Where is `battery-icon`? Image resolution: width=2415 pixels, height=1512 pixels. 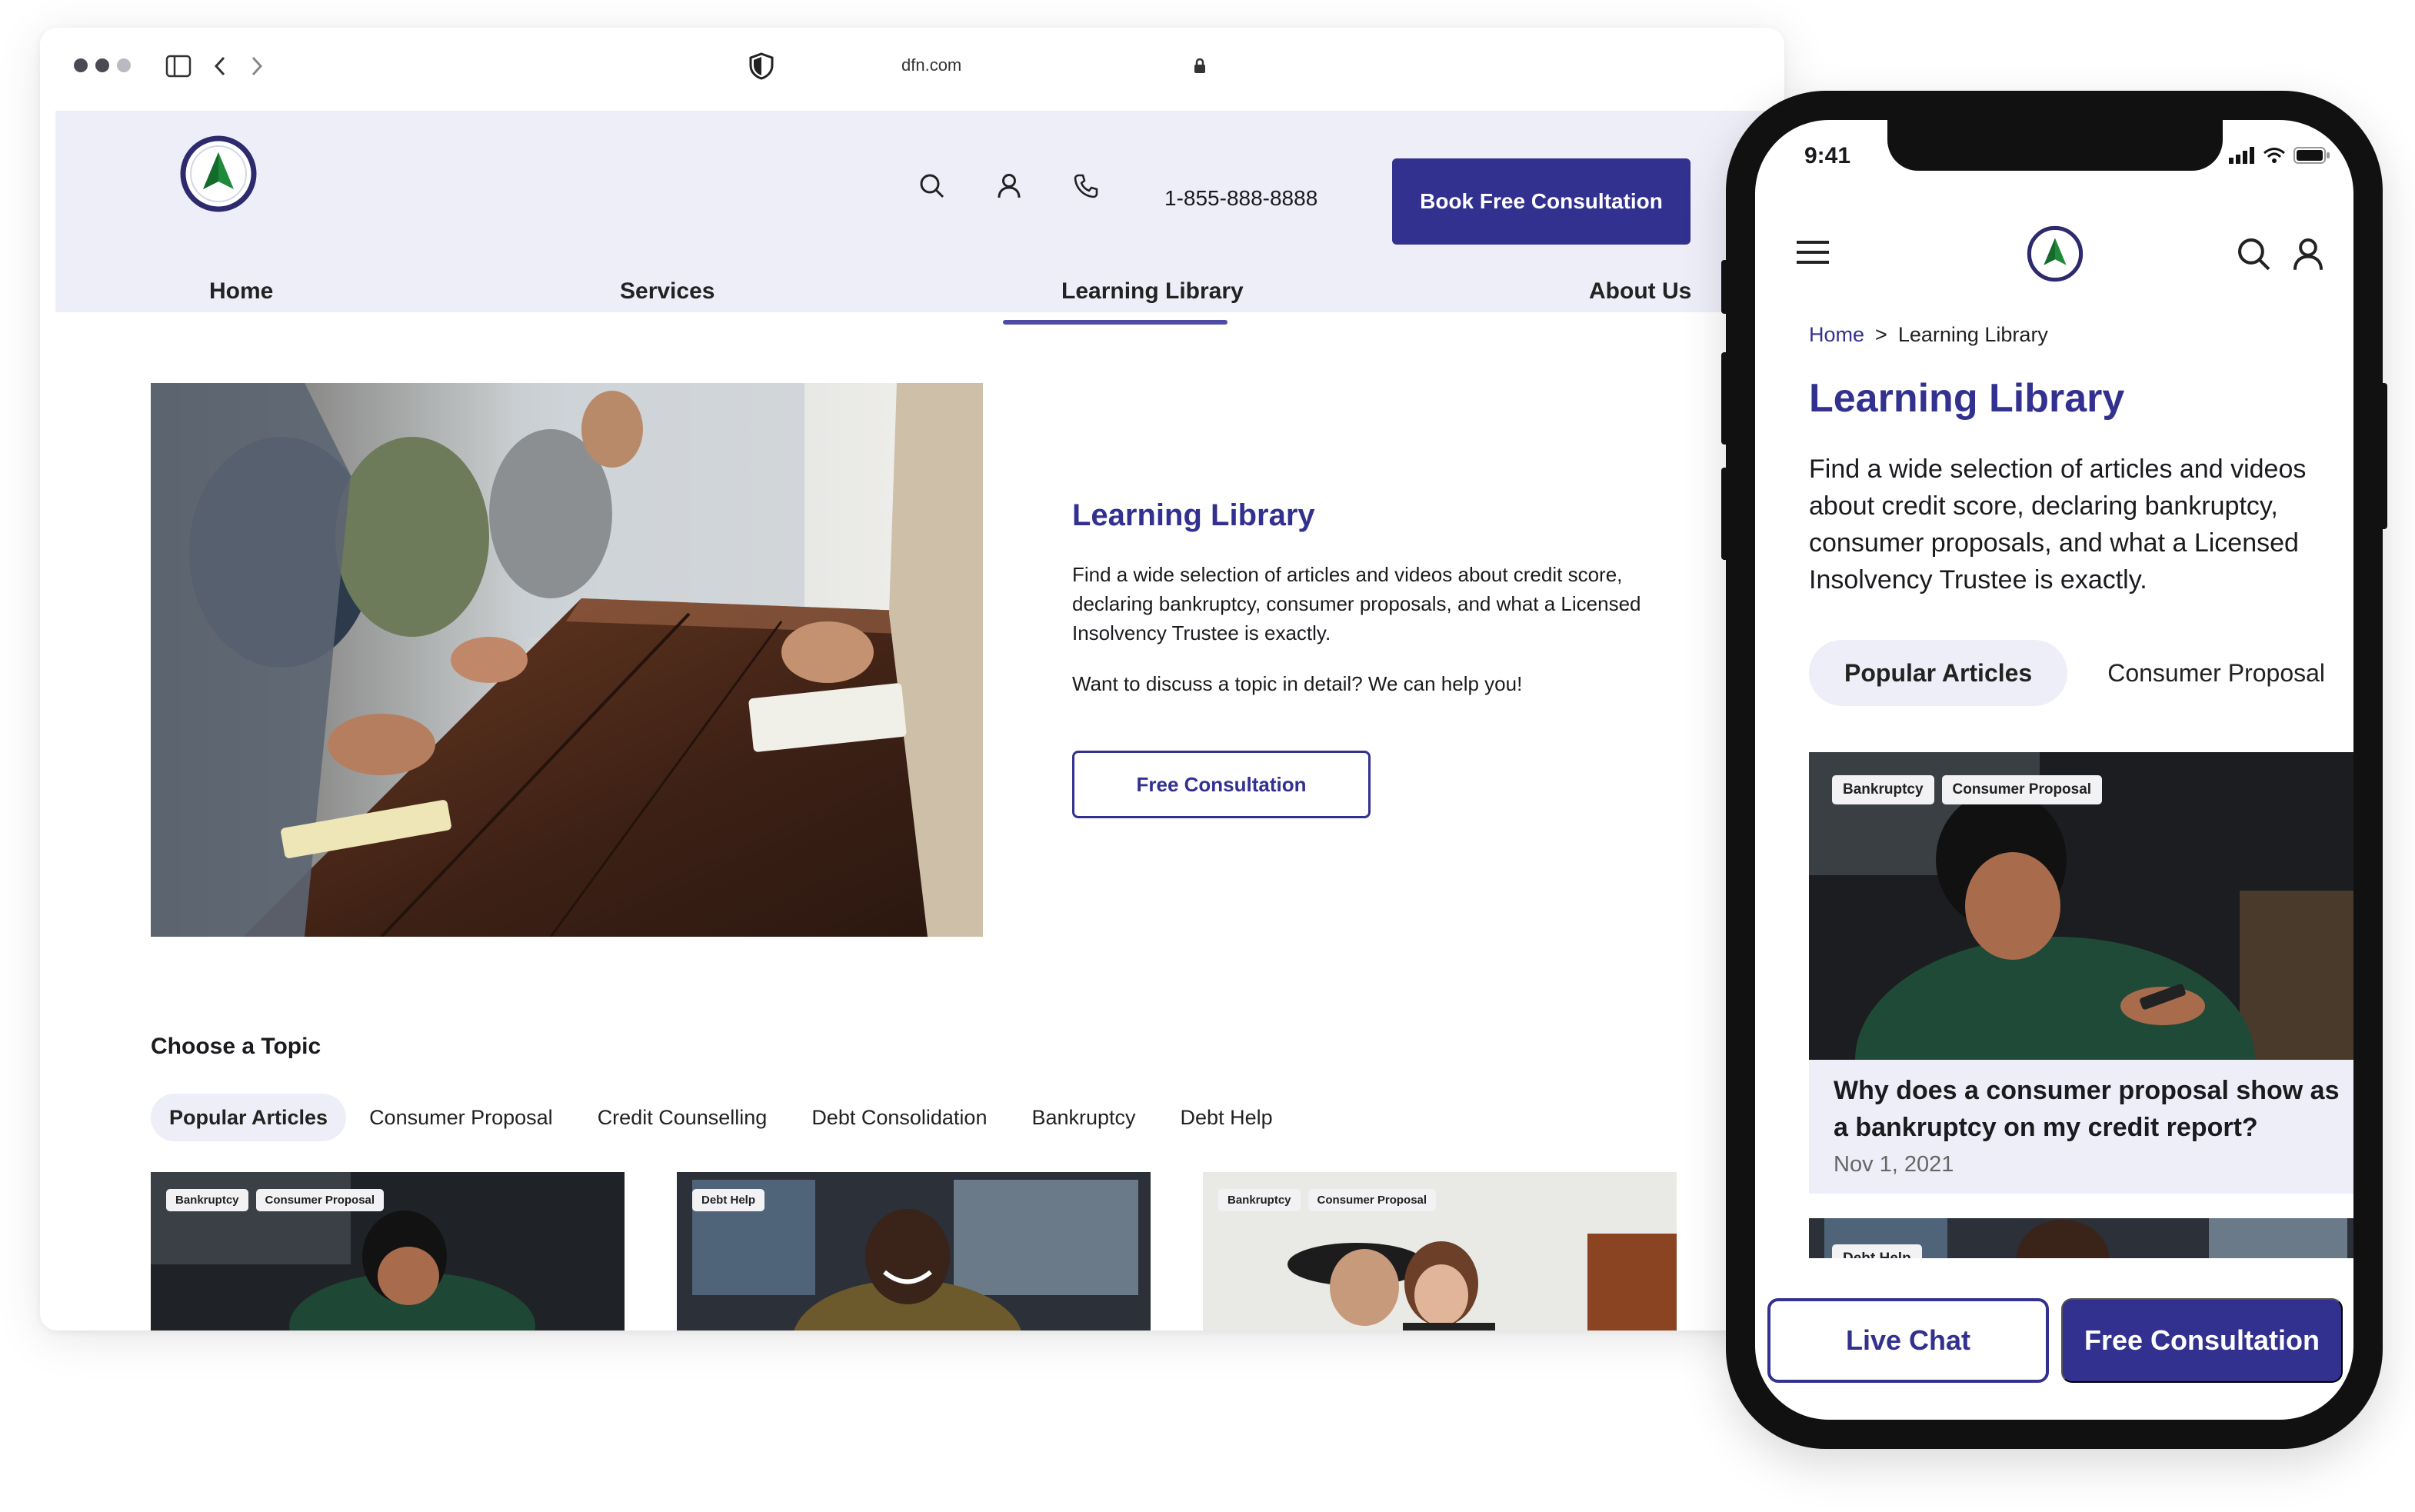 battery-icon is located at coordinates (2311, 155).